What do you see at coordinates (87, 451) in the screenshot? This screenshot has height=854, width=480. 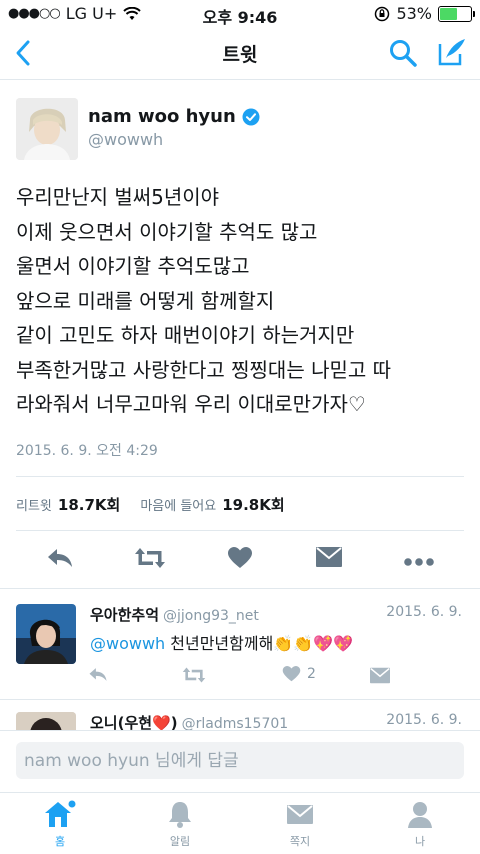 I see `tweet-timestamp: 2015. 6. 9. 오전 4:29` at bounding box center [87, 451].